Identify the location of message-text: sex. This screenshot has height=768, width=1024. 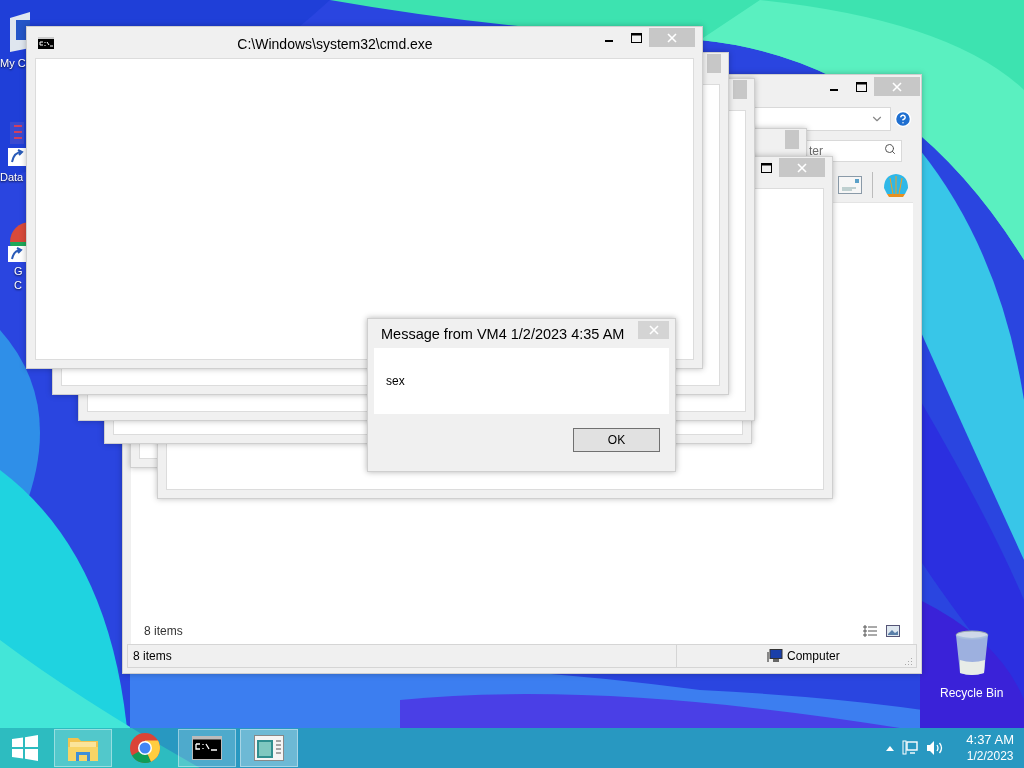
(395, 381).